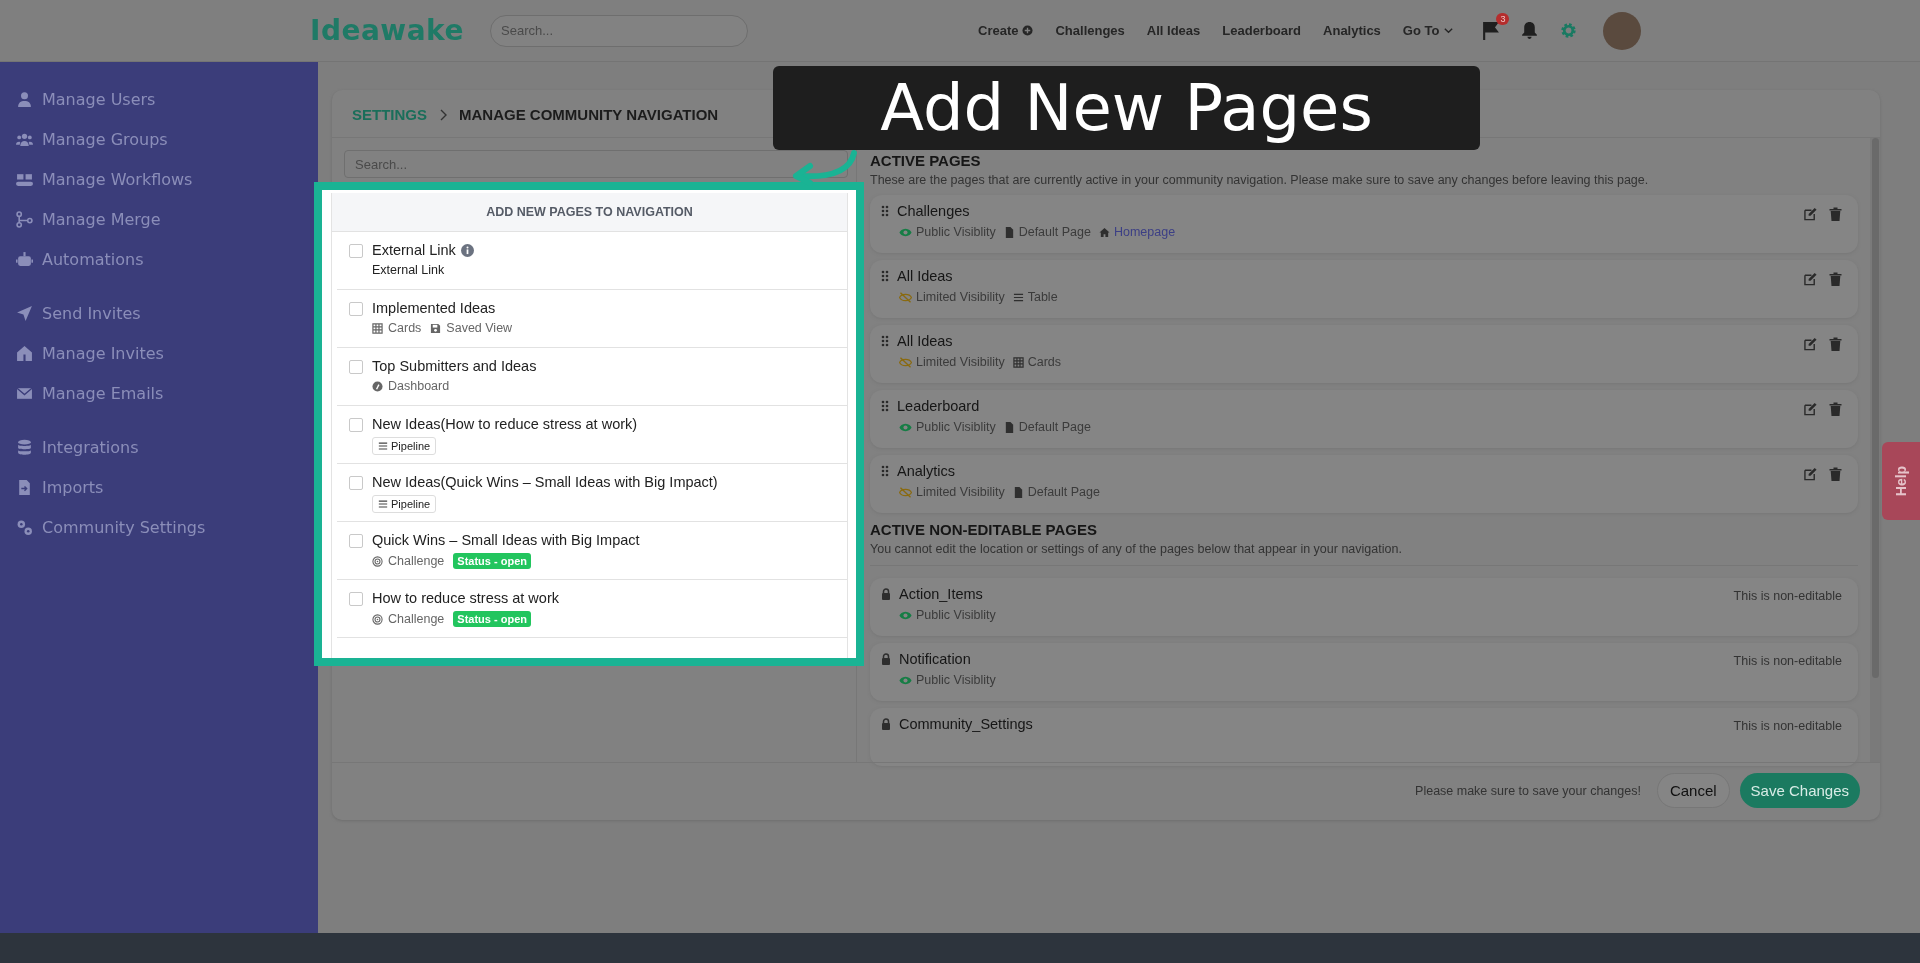 Image resolution: width=1920 pixels, height=963 pixels. What do you see at coordinates (167, 487) in the screenshot?
I see `sidebar-item: Imports` at bounding box center [167, 487].